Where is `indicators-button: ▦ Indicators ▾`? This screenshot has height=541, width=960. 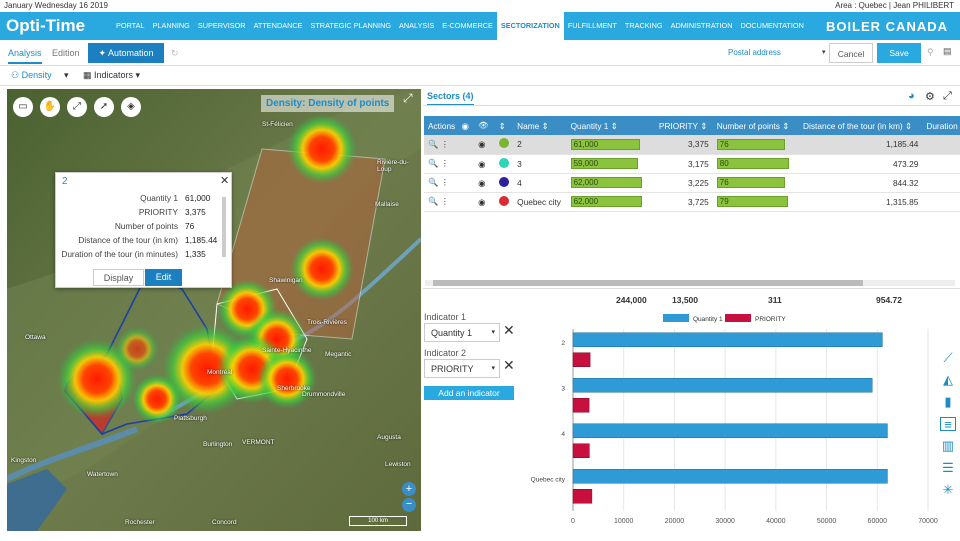
indicators-button: ▦ Indicators ▾ is located at coordinates (111, 75).